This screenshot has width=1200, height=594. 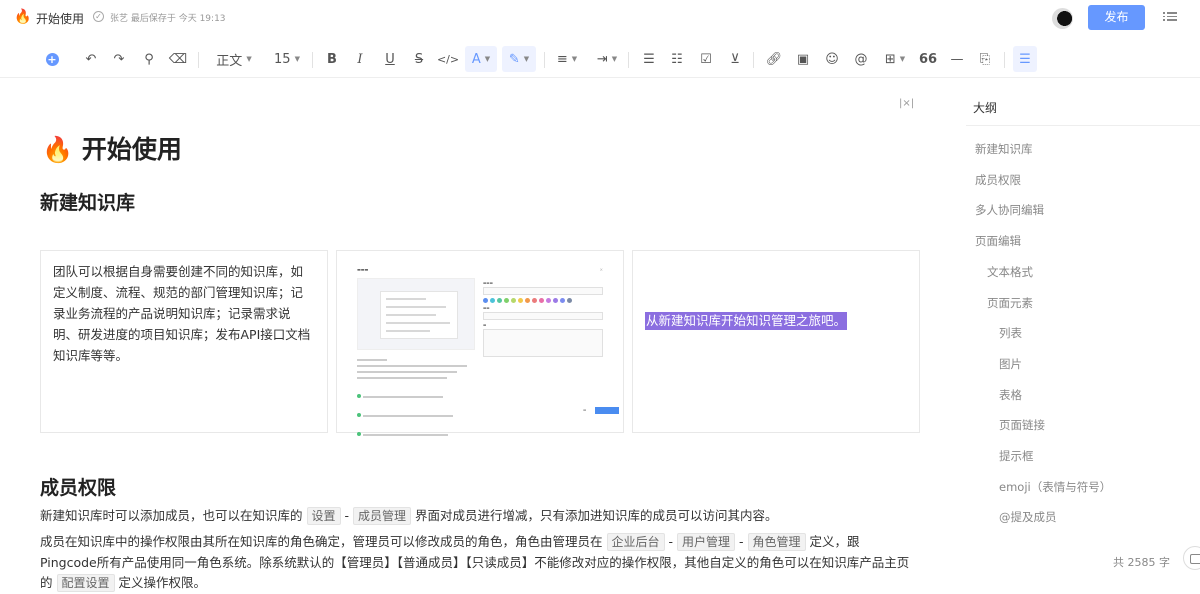 What do you see at coordinates (776, 542) in the screenshot?
I see `inline-code-role-management: 角色管理` at bounding box center [776, 542].